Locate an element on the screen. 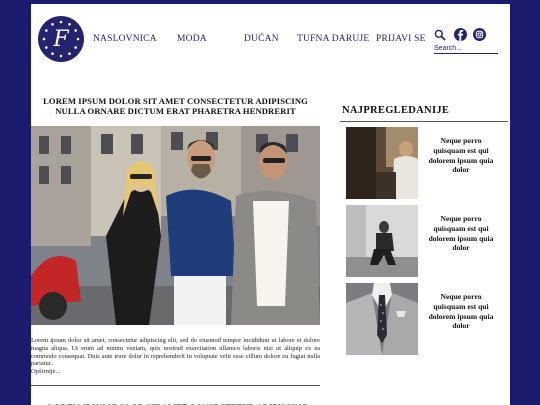  header-tools is located at coordinates (469, 42).